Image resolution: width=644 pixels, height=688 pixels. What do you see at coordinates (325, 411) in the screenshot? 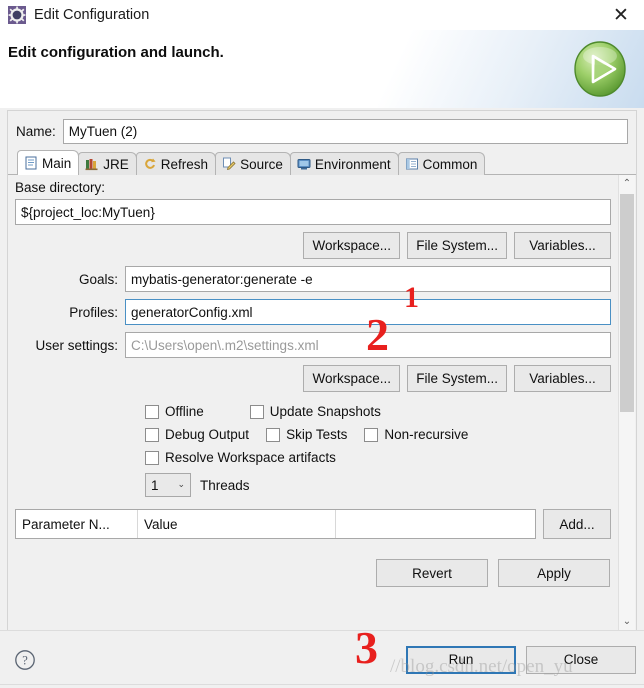
I see `checkbox-update-snapshots-label: Update Snapshots` at bounding box center [325, 411].